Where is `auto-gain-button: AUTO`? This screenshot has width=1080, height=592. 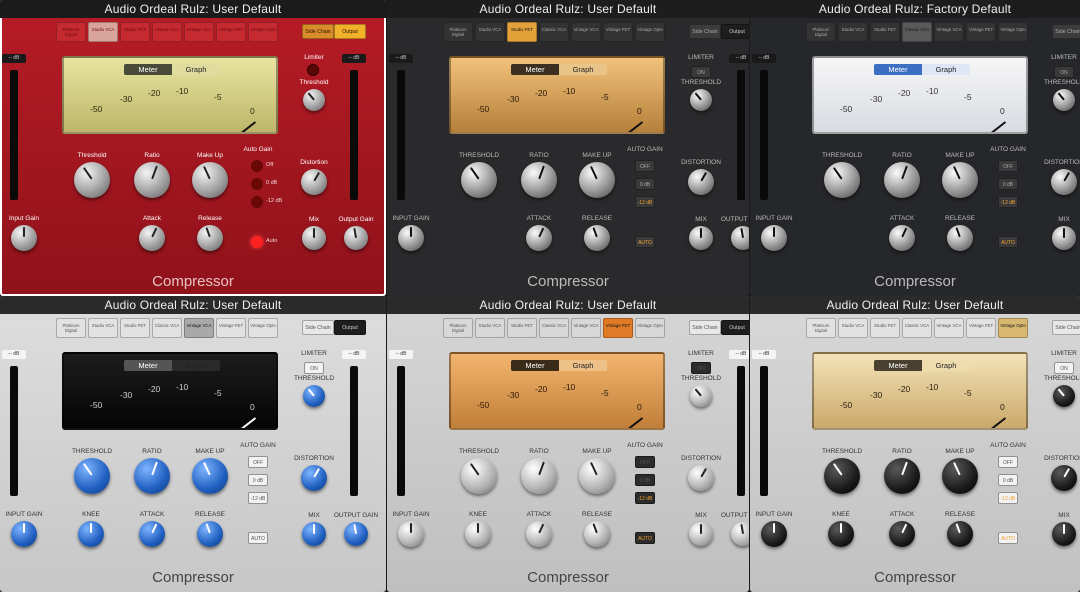 auto-gain-button: AUTO is located at coordinates (1008, 538).